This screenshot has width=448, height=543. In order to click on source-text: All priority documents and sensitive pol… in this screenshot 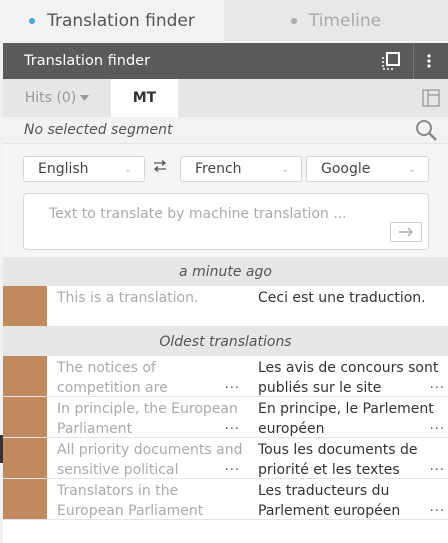, I will do `click(145, 458)`.